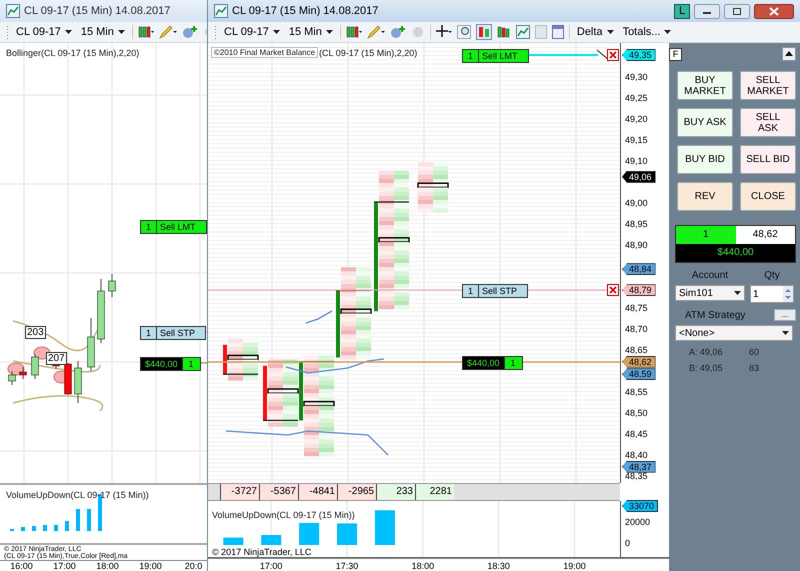 The height and width of the screenshot is (571, 800). I want to click on panel-icon, so click(558, 32).